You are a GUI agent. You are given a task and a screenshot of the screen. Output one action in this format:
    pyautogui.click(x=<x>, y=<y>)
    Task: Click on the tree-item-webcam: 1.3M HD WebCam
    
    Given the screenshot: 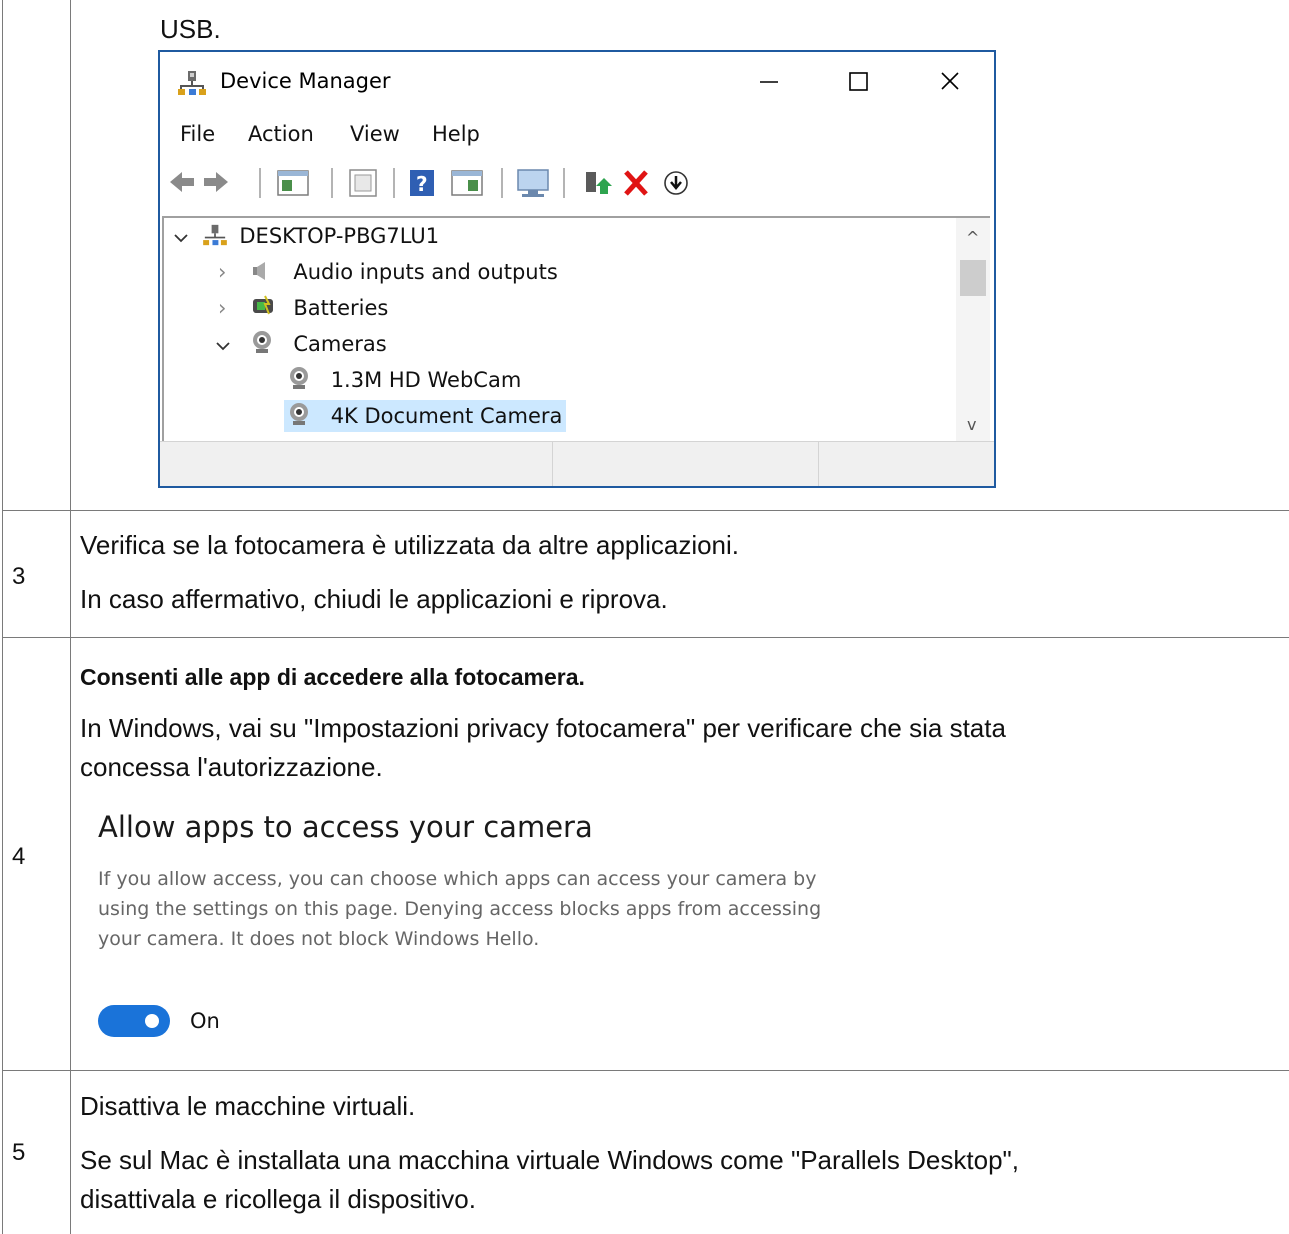 What is the action you would take?
    pyautogui.click(x=404, y=380)
    